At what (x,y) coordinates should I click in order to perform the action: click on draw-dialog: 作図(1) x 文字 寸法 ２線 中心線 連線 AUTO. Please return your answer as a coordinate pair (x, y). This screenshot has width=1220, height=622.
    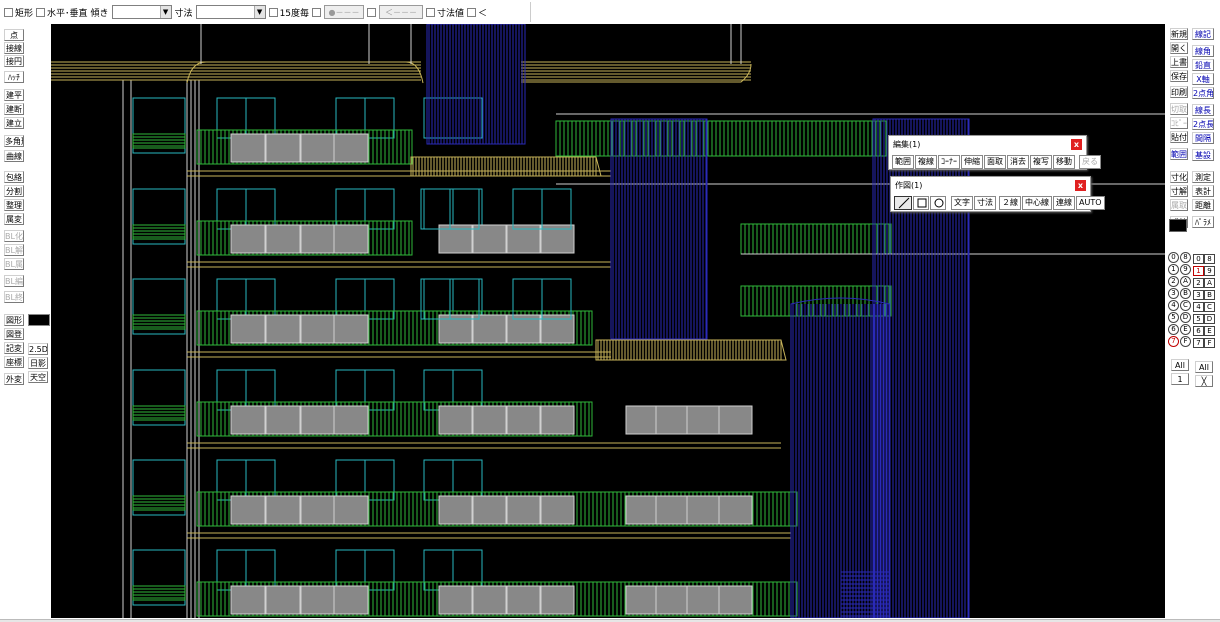
    Looking at the image, I should click on (997, 194).